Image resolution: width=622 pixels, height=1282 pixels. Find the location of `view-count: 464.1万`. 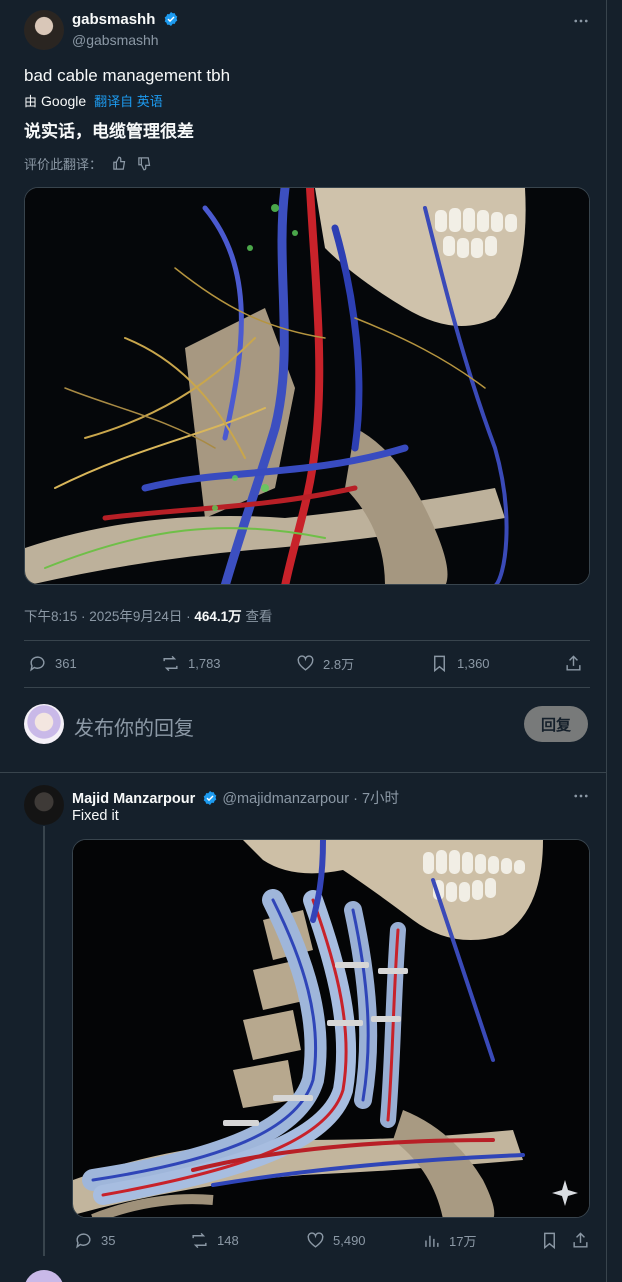

view-count: 464.1万 is located at coordinates (218, 616).